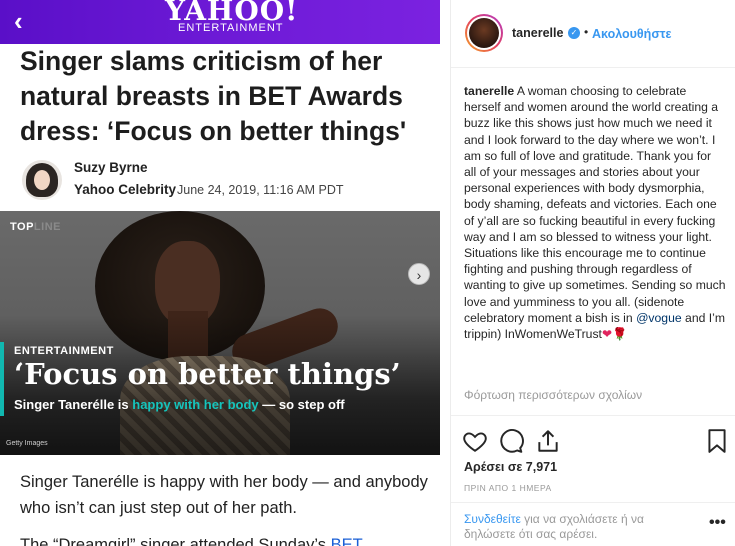  I want to click on hero-category: ENTERTAINMENT, so click(64, 351).